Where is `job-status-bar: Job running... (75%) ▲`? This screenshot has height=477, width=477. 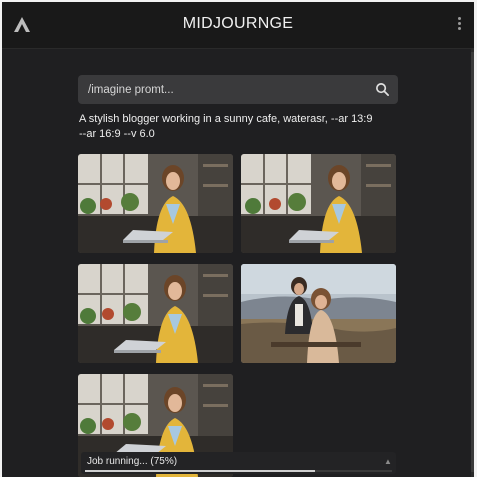 job-status-bar: Job running... (75%) ▲ is located at coordinates (238, 463).